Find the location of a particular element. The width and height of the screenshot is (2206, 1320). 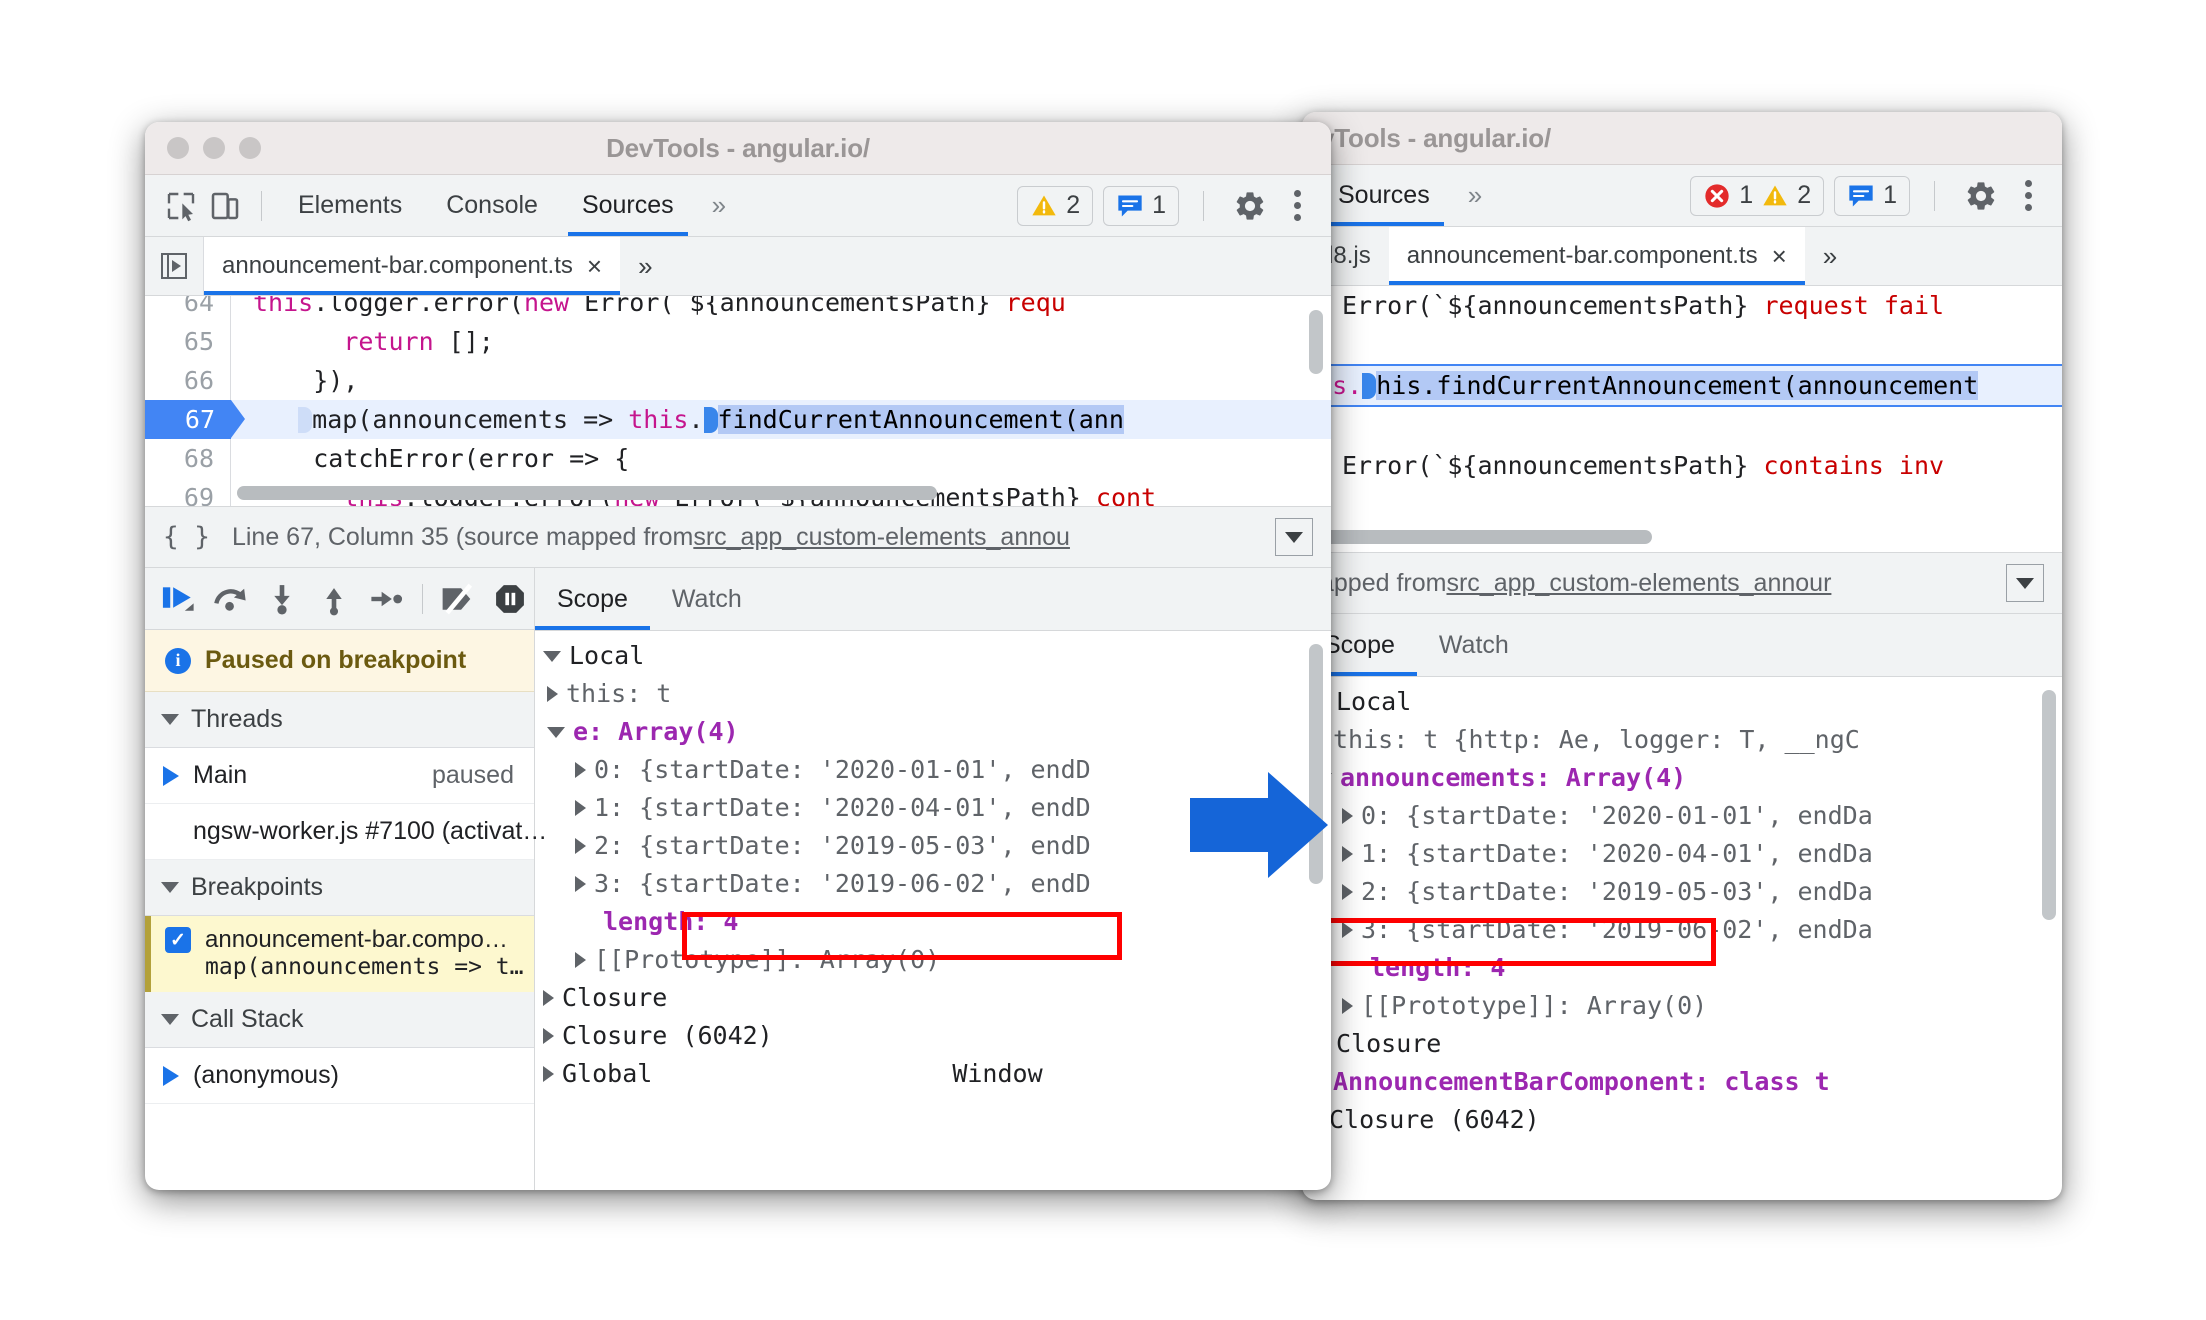

show-navigator-button is located at coordinates (174, 266).